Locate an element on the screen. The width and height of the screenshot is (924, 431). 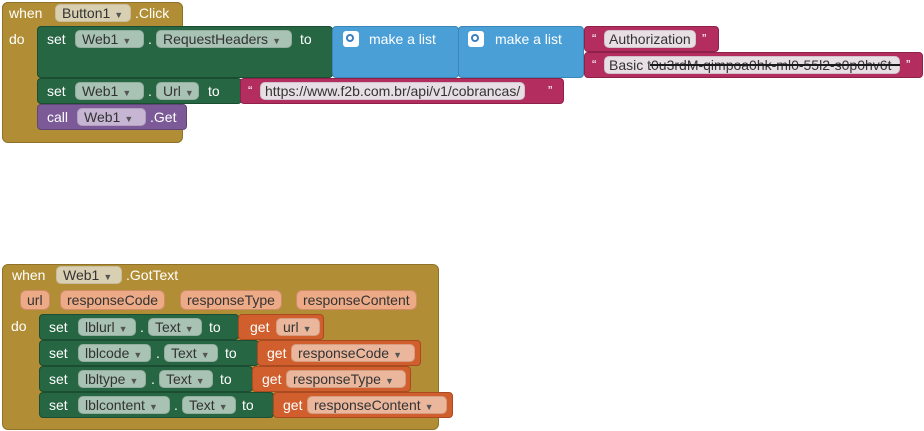
method-name: .Get is located at coordinates (163, 117).